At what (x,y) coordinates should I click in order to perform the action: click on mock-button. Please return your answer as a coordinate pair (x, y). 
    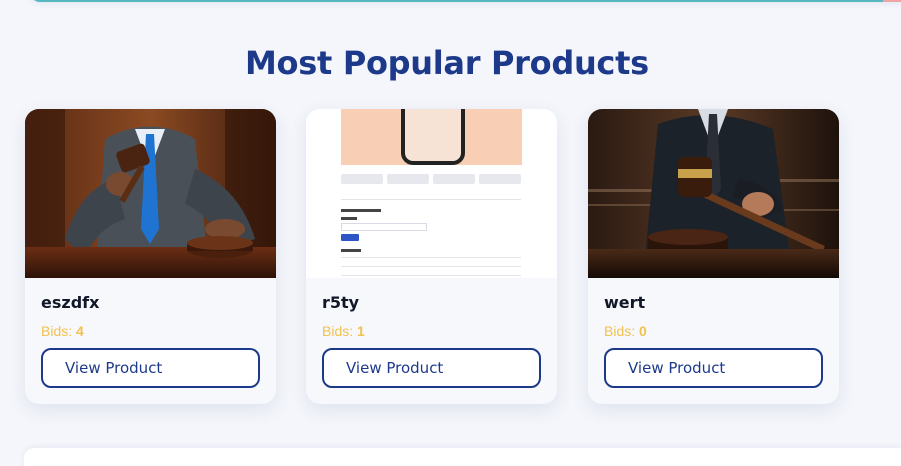
    Looking at the image, I should click on (350, 237).